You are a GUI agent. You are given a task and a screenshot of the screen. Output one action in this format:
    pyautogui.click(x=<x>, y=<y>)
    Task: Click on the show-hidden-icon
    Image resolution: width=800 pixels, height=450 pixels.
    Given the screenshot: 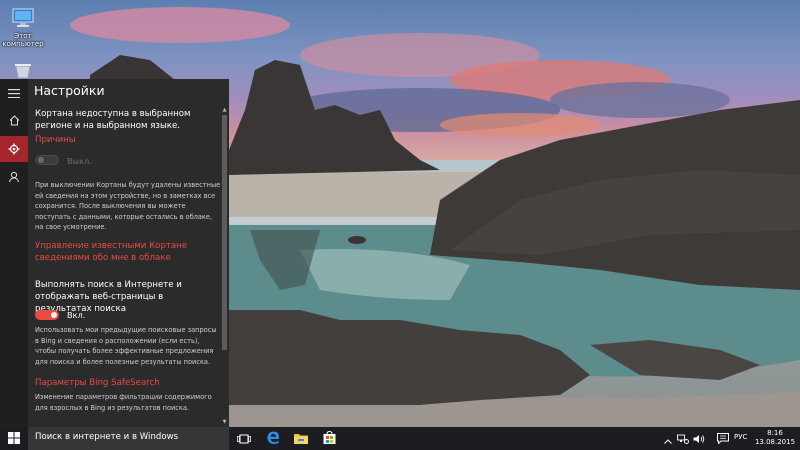 What is the action you would take?
    pyautogui.click(x=668, y=438)
    